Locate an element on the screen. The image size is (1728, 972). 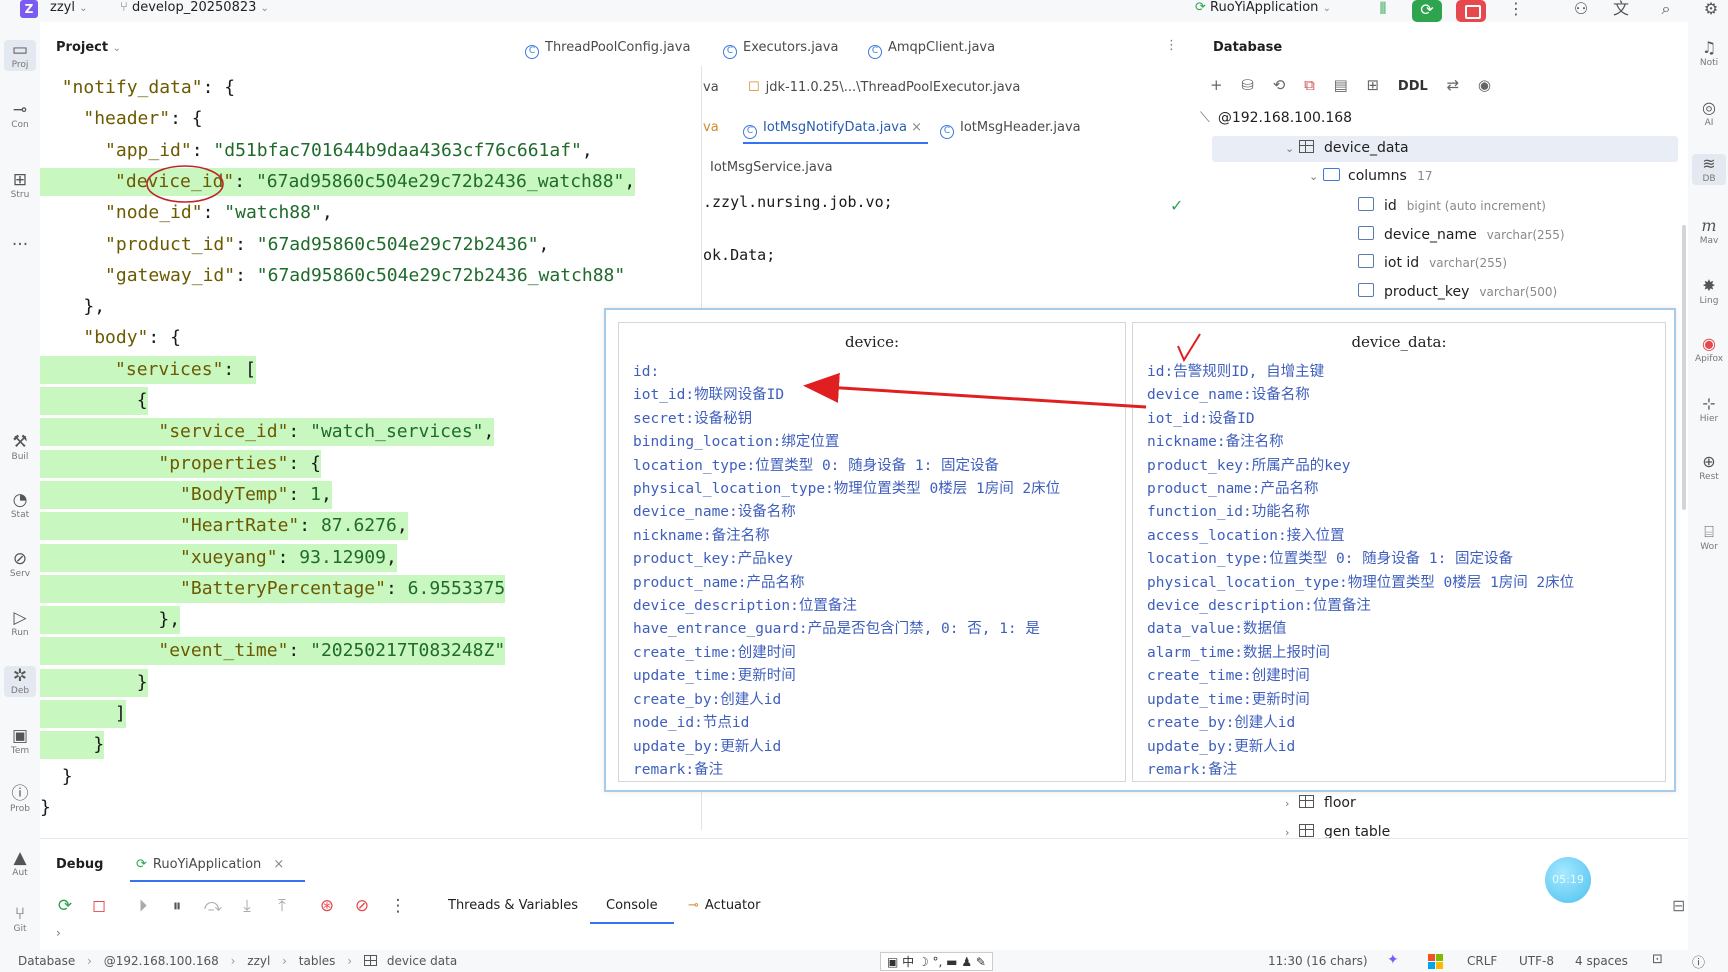
indent-setting: 4 spaces is located at coordinates (1601, 961).